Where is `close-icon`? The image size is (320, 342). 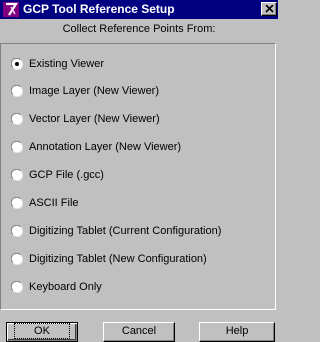
close-icon is located at coordinates (269, 9).